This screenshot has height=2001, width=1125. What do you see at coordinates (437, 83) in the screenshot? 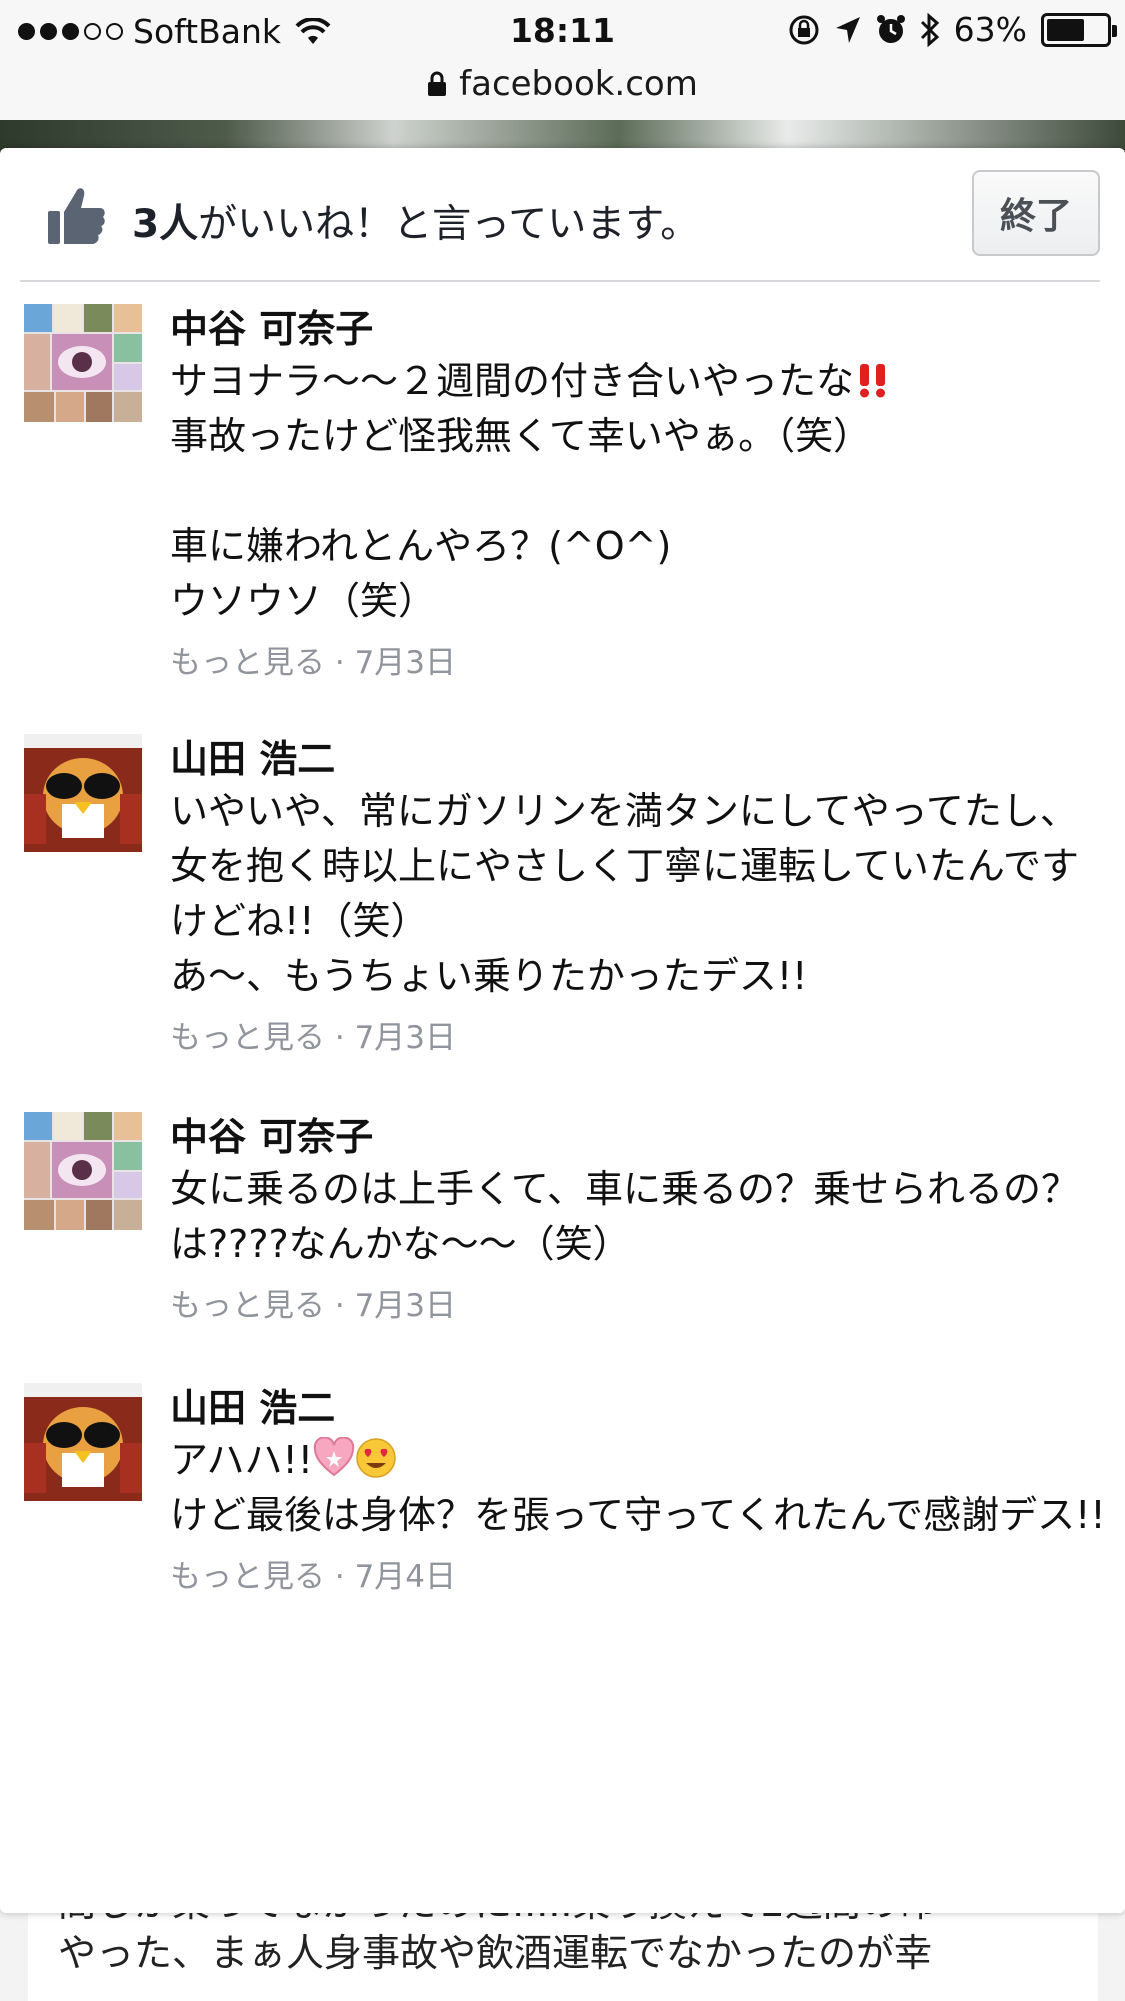
I see `lock-icon` at bounding box center [437, 83].